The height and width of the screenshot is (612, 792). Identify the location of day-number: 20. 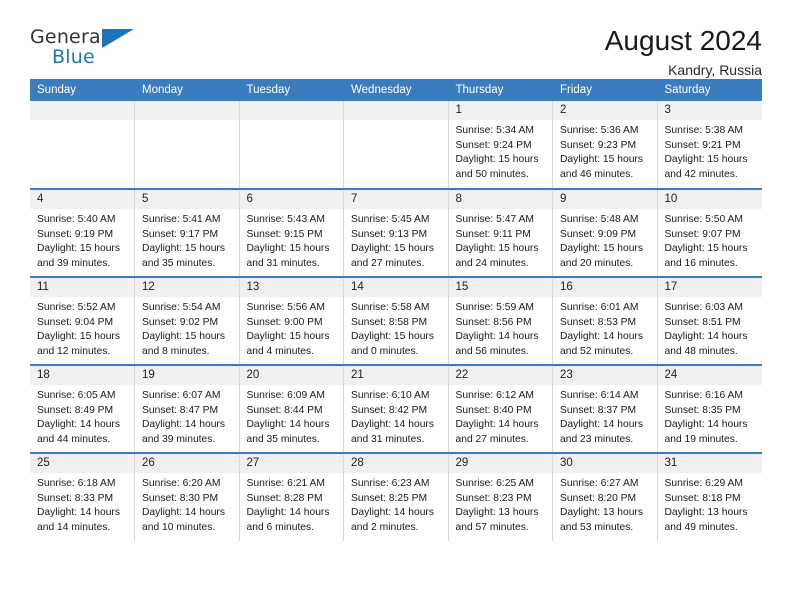
(291, 375).